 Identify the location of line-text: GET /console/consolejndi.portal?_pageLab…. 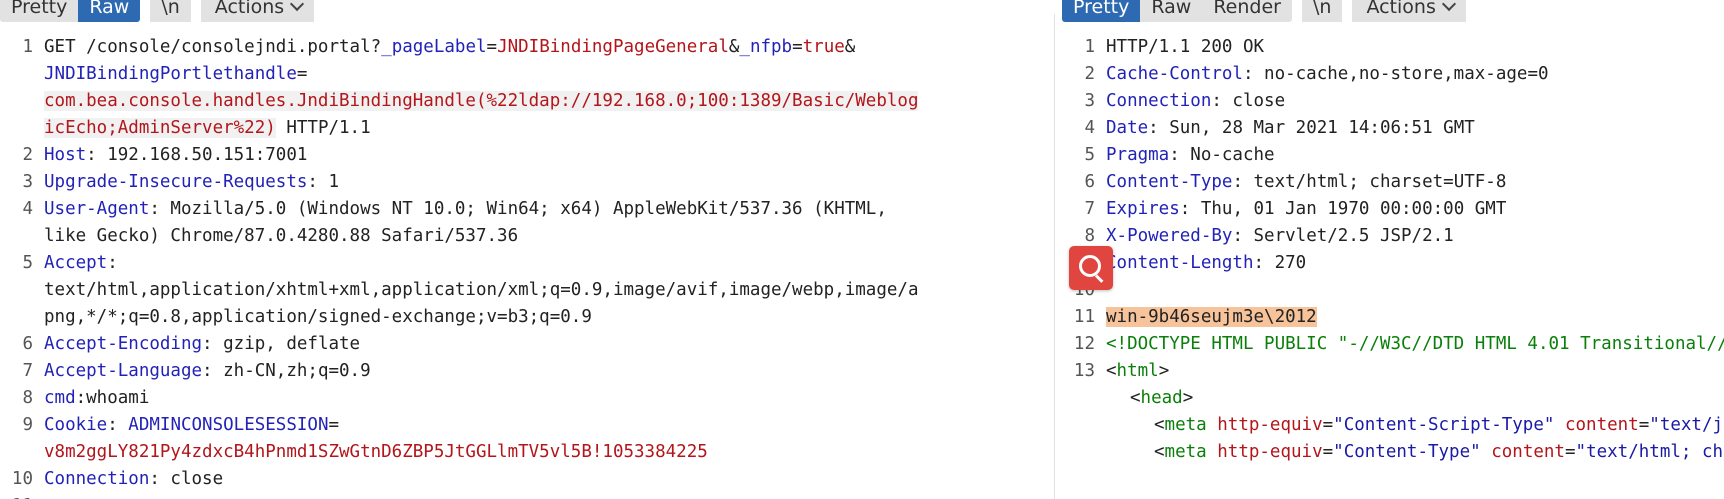
(545, 47).